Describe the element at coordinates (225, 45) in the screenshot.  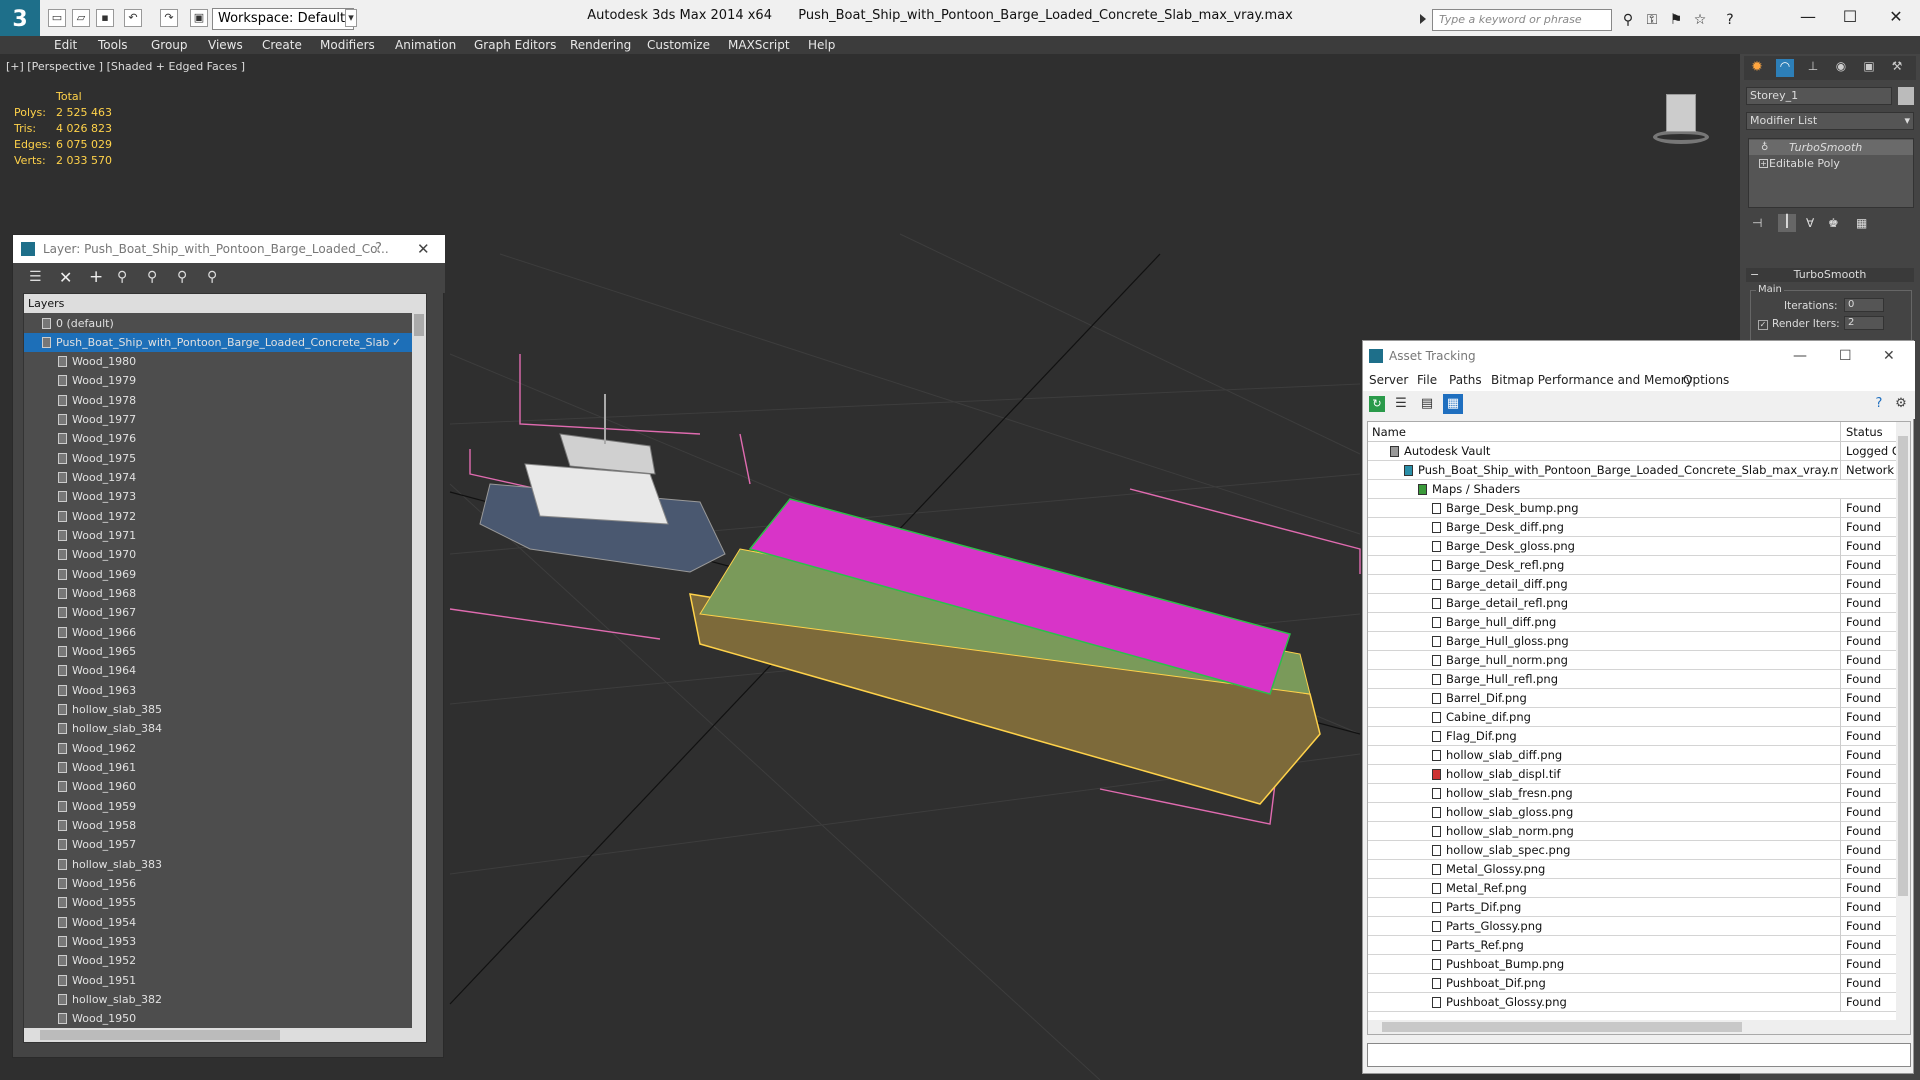
I see `menu-views: Views` at that location.